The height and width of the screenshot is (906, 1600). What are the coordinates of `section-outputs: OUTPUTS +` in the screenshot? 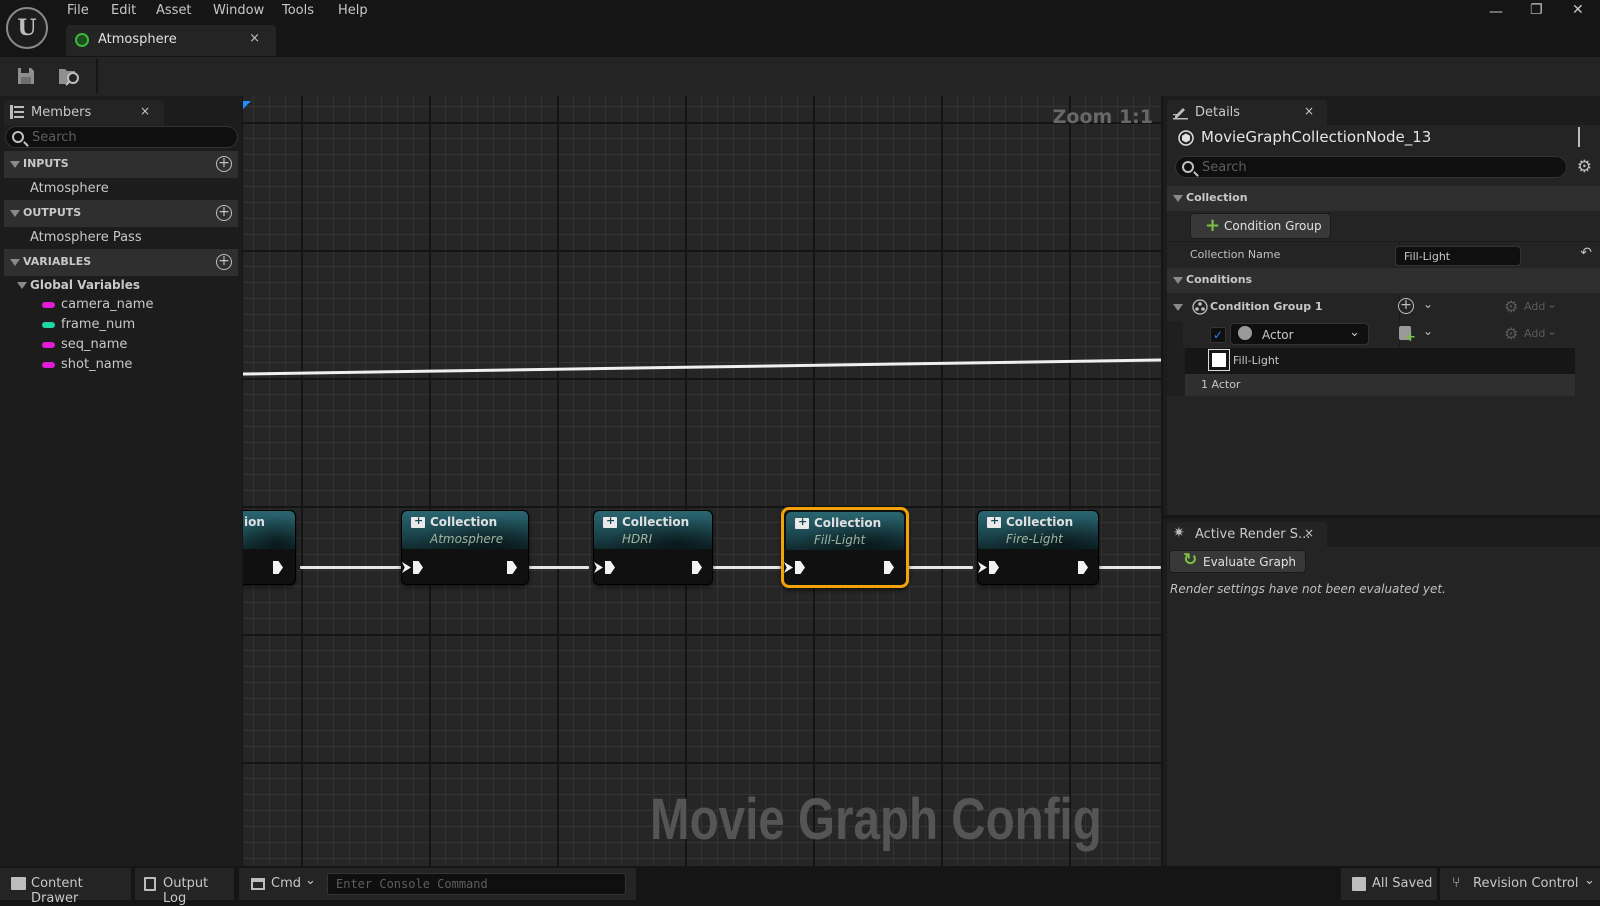 It's located at (121, 213).